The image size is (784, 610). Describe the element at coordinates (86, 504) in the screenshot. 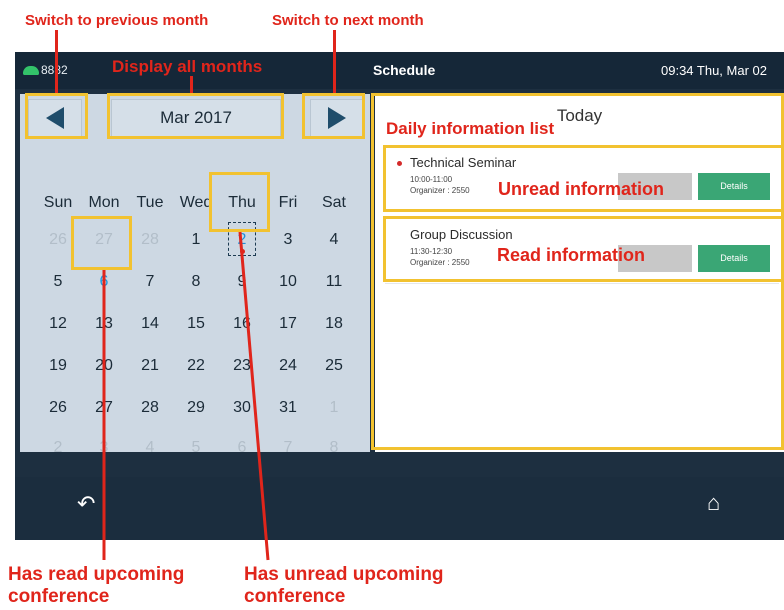

I see `back-arrow-icon: ↶` at that location.